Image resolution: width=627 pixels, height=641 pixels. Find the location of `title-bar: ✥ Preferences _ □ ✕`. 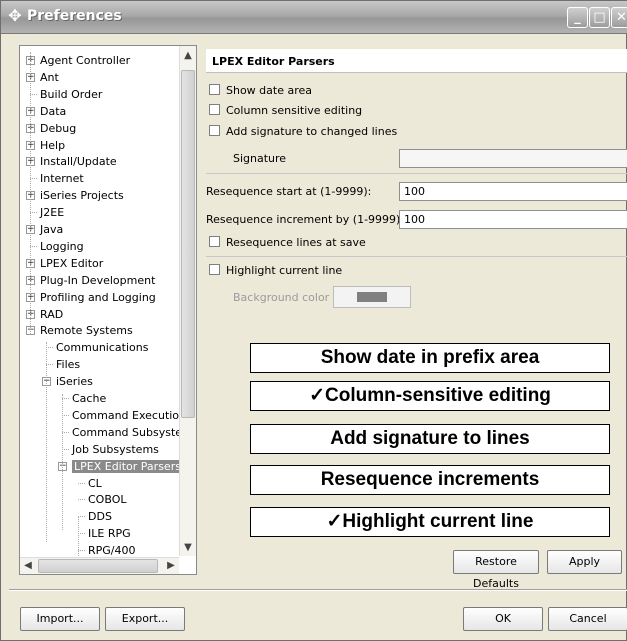

title-bar: ✥ Preferences _ □ ✕ is located at coordinates (314, 17).